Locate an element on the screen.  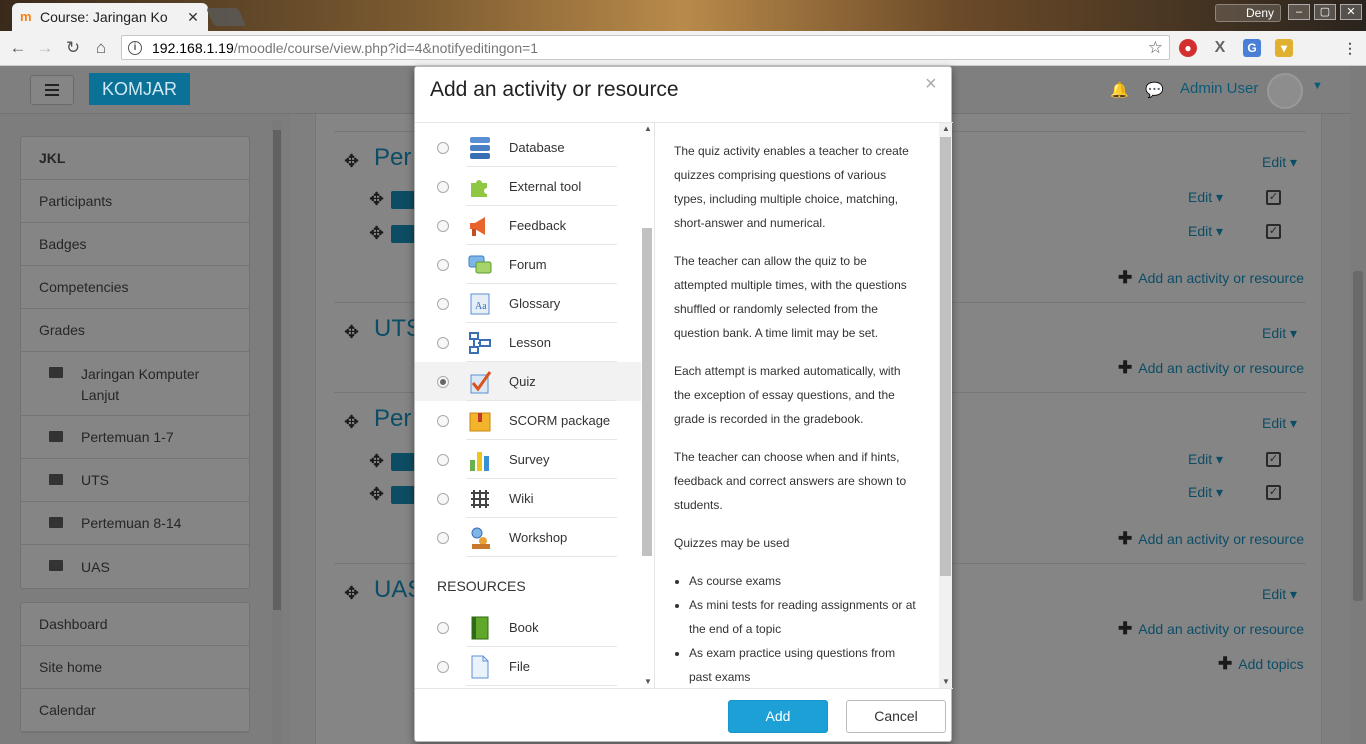
avatar is located at coordinates (1285, 91).